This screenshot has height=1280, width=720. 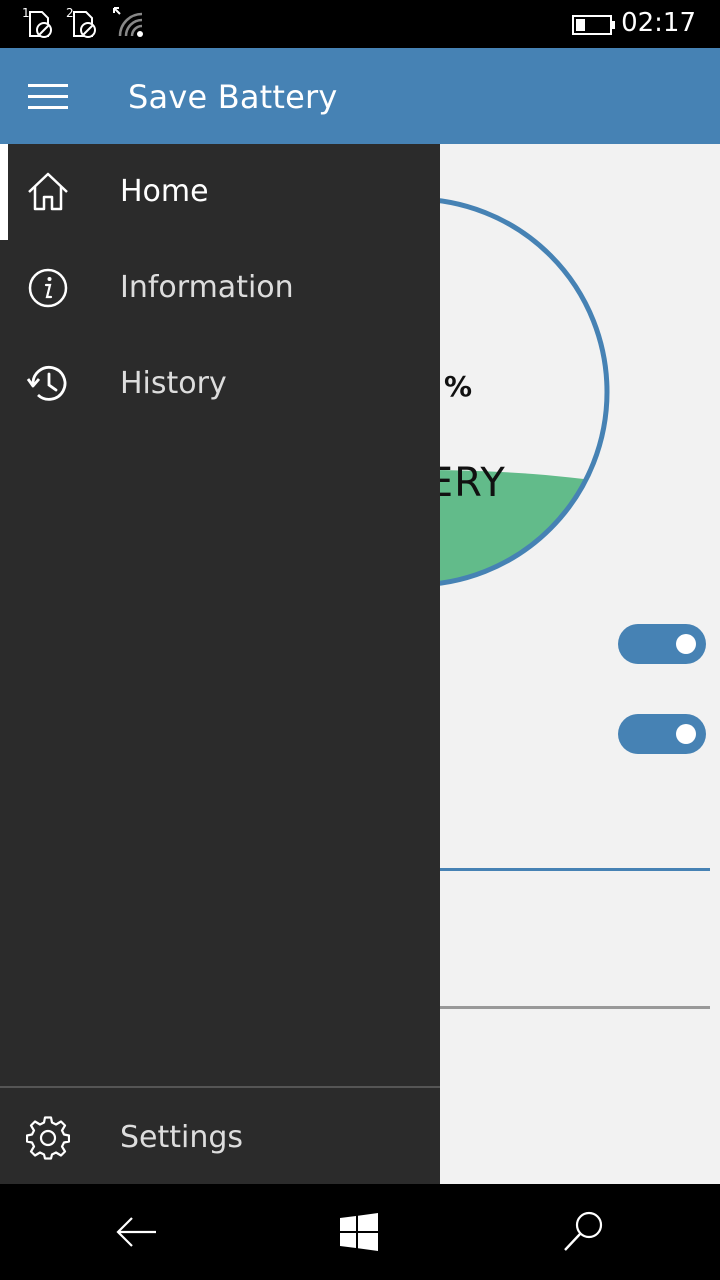 What do you see at coordinates (136, 1232) in the screenshot?
I see `back-arrow-icon` at bounding box center [136, 1232].